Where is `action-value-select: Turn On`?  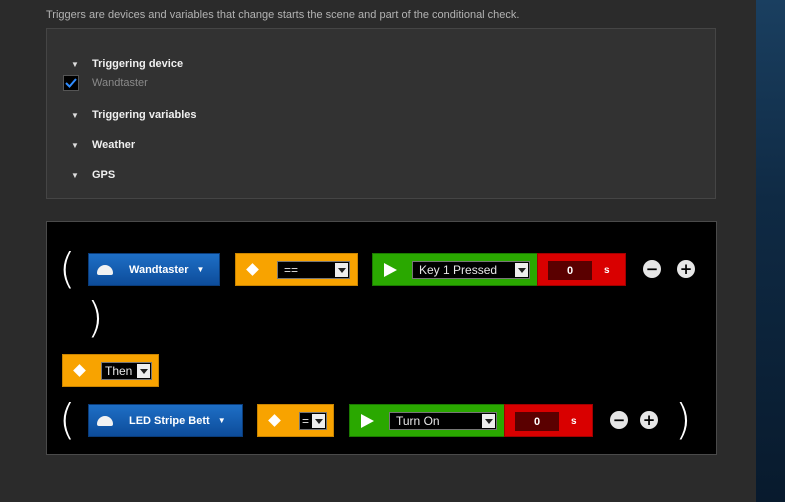
action-value-select: Turn On is located at coordinates (443, 421).